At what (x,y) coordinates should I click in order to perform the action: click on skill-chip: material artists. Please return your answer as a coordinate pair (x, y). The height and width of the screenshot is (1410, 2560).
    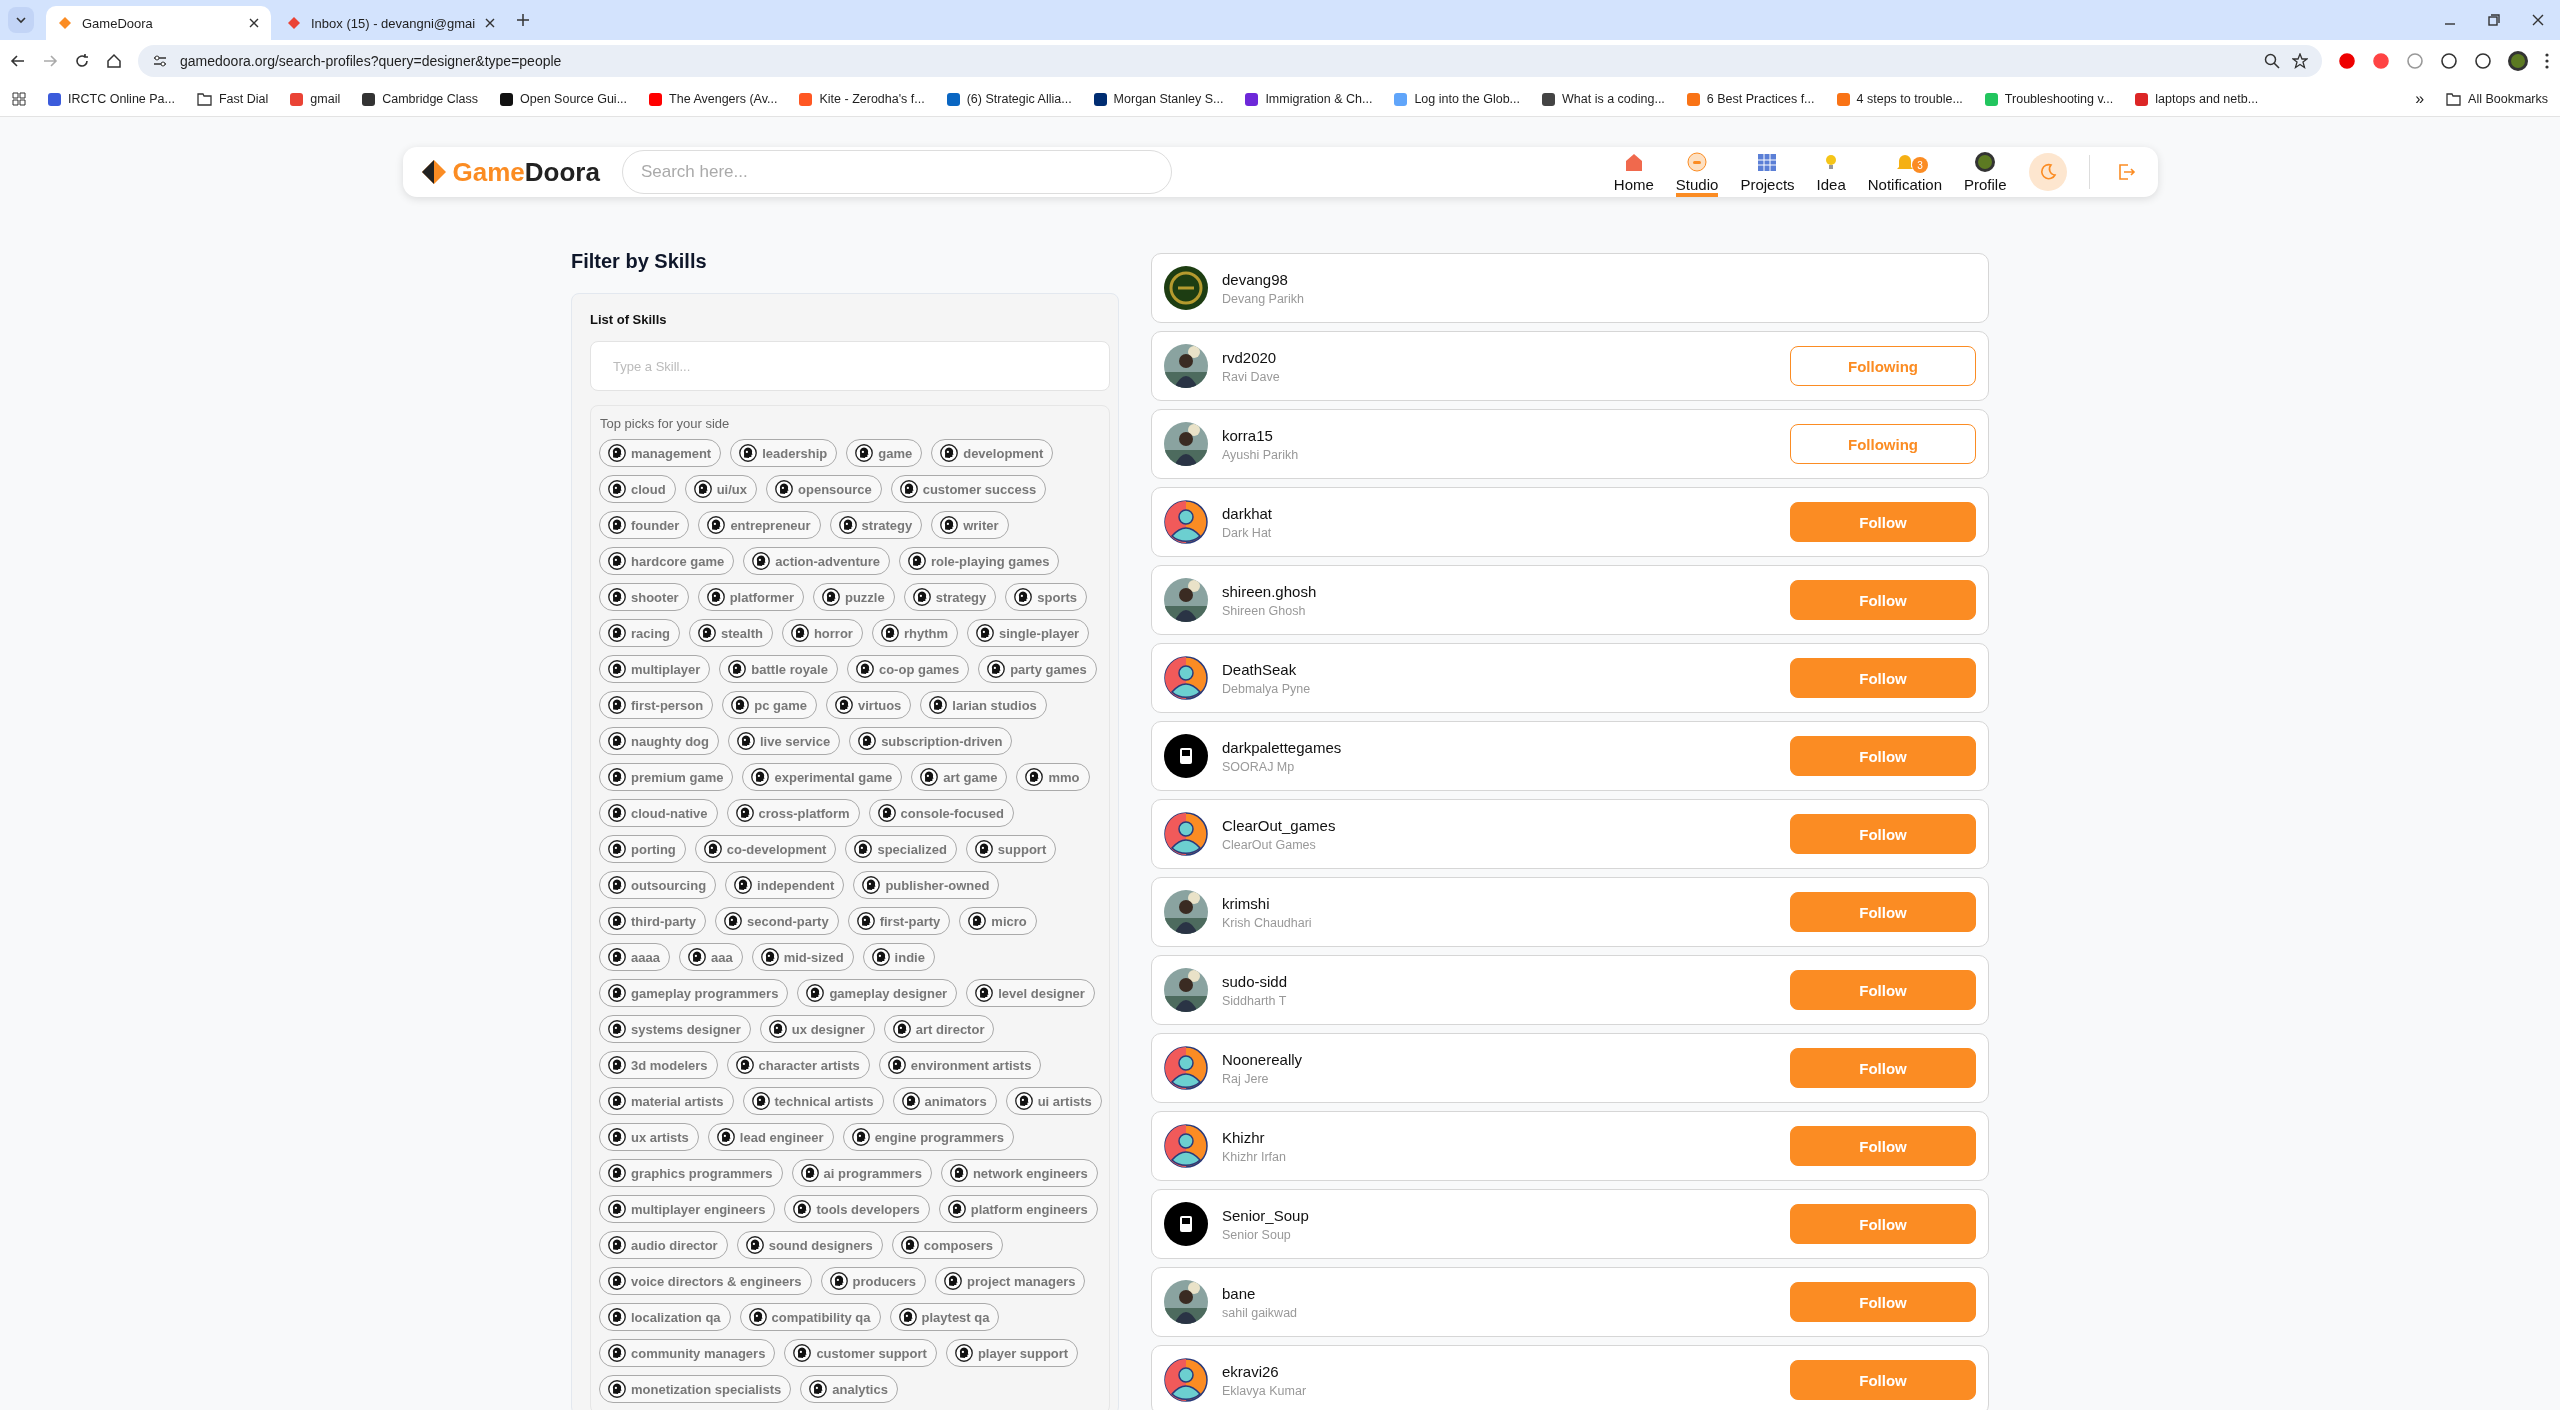
    Looking at the image, I should click on (666, 1101).